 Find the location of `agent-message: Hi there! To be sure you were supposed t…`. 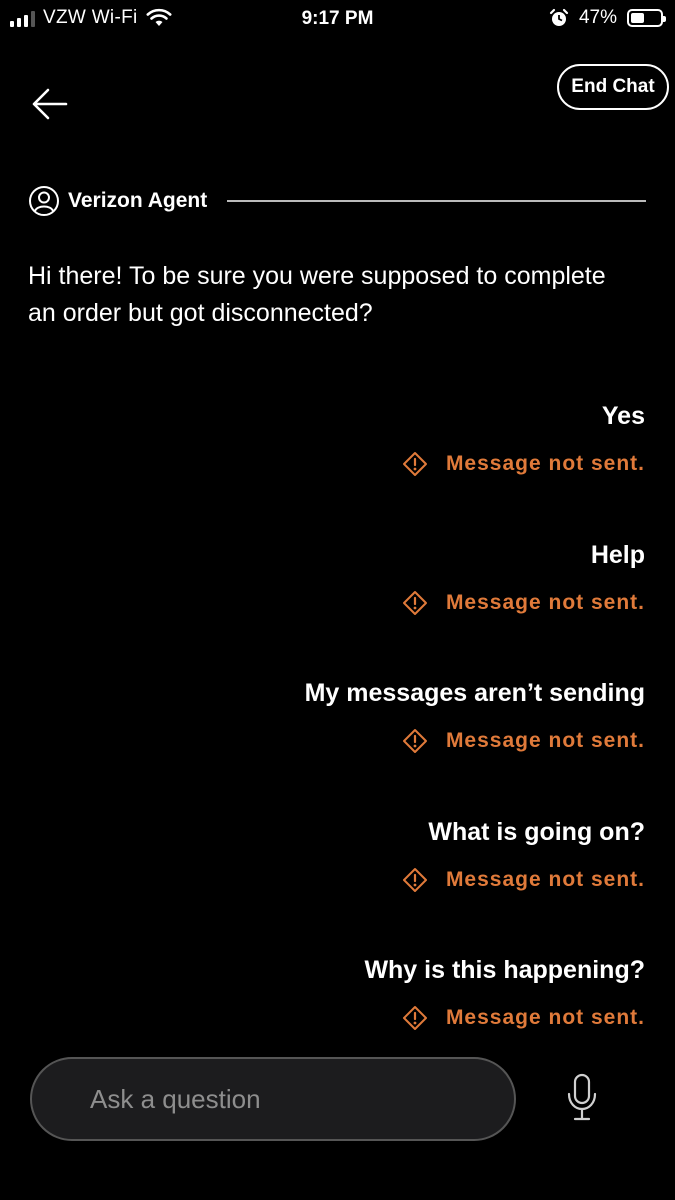

agent-message: Hi there! To be sure you were supposed t… is located at coordinates (317, 294).